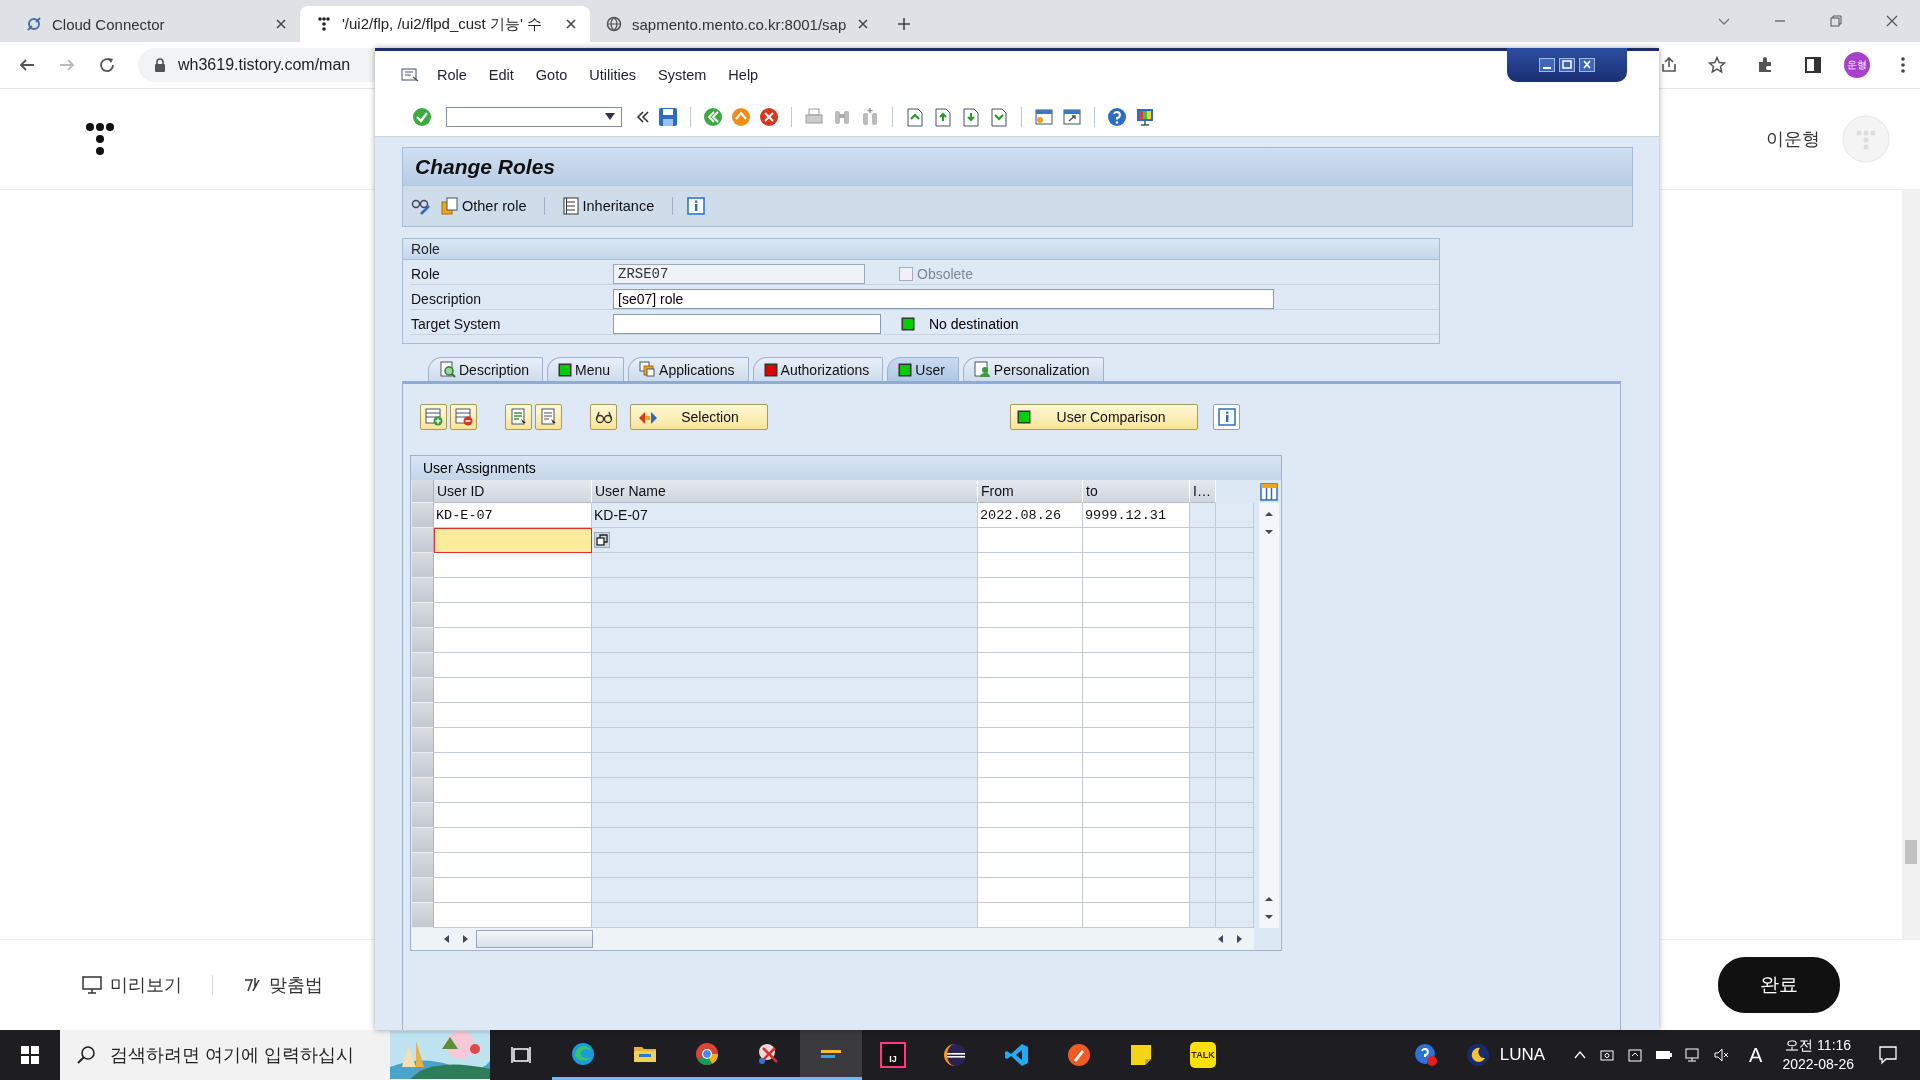 This screenshot has width=1920, height=1080. I want to click on monitor-icon, so click(1145, 117).